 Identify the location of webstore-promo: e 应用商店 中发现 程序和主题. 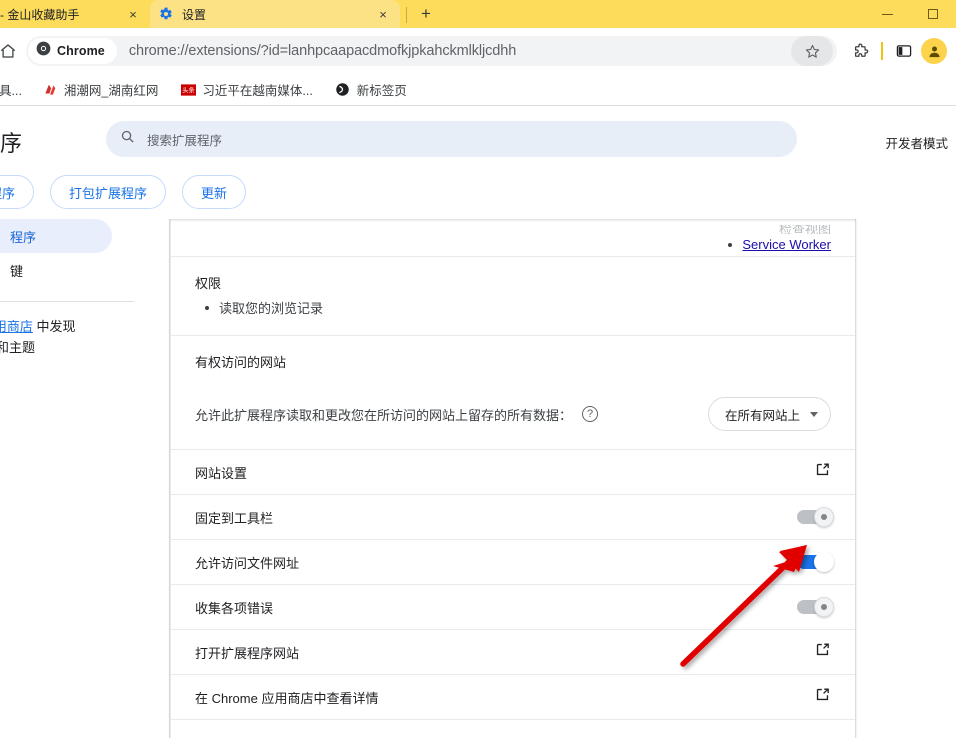
(65, 337).